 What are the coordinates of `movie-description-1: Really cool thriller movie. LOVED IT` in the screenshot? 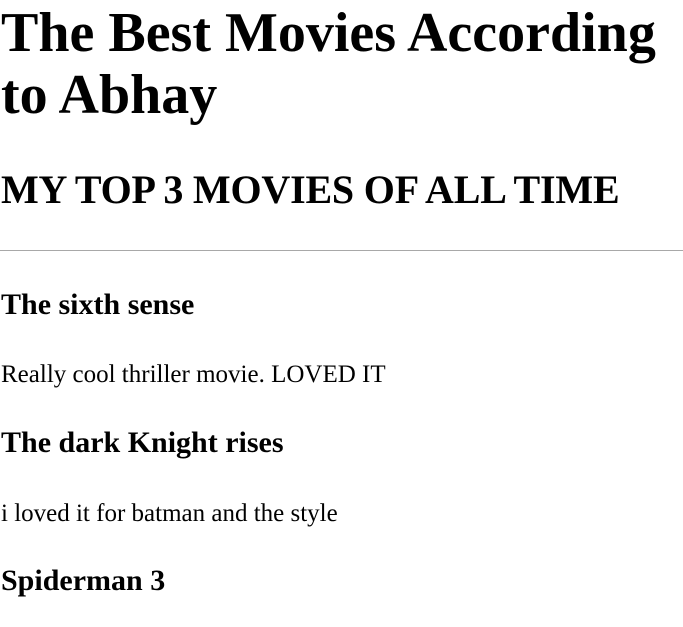 It's located at (193, 374).